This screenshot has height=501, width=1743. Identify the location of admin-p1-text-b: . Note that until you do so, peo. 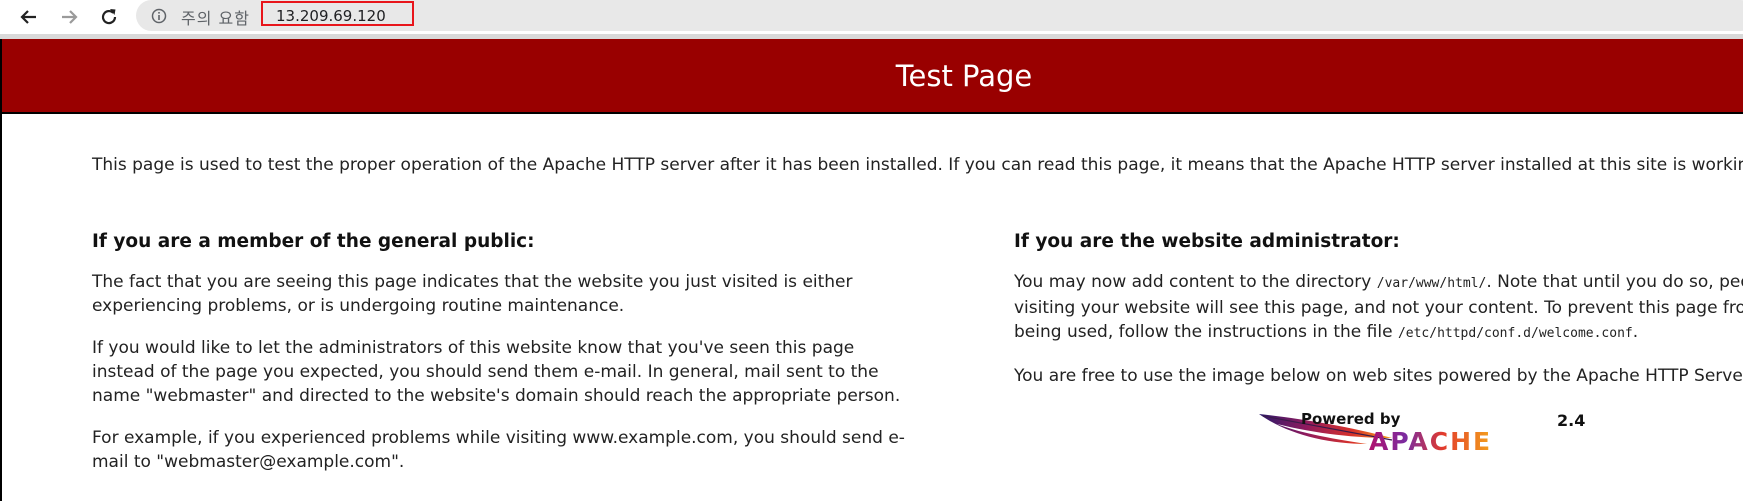
(1614, 282).